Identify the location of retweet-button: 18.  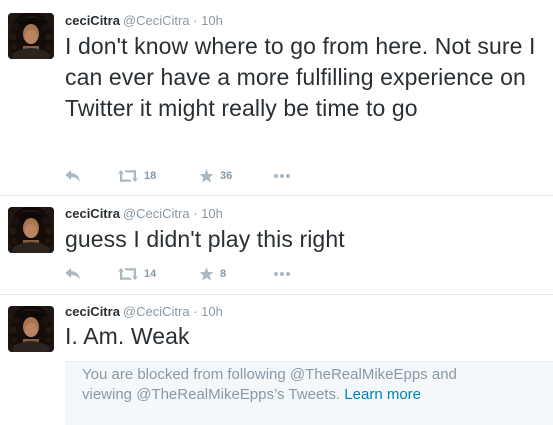
(137, 176).